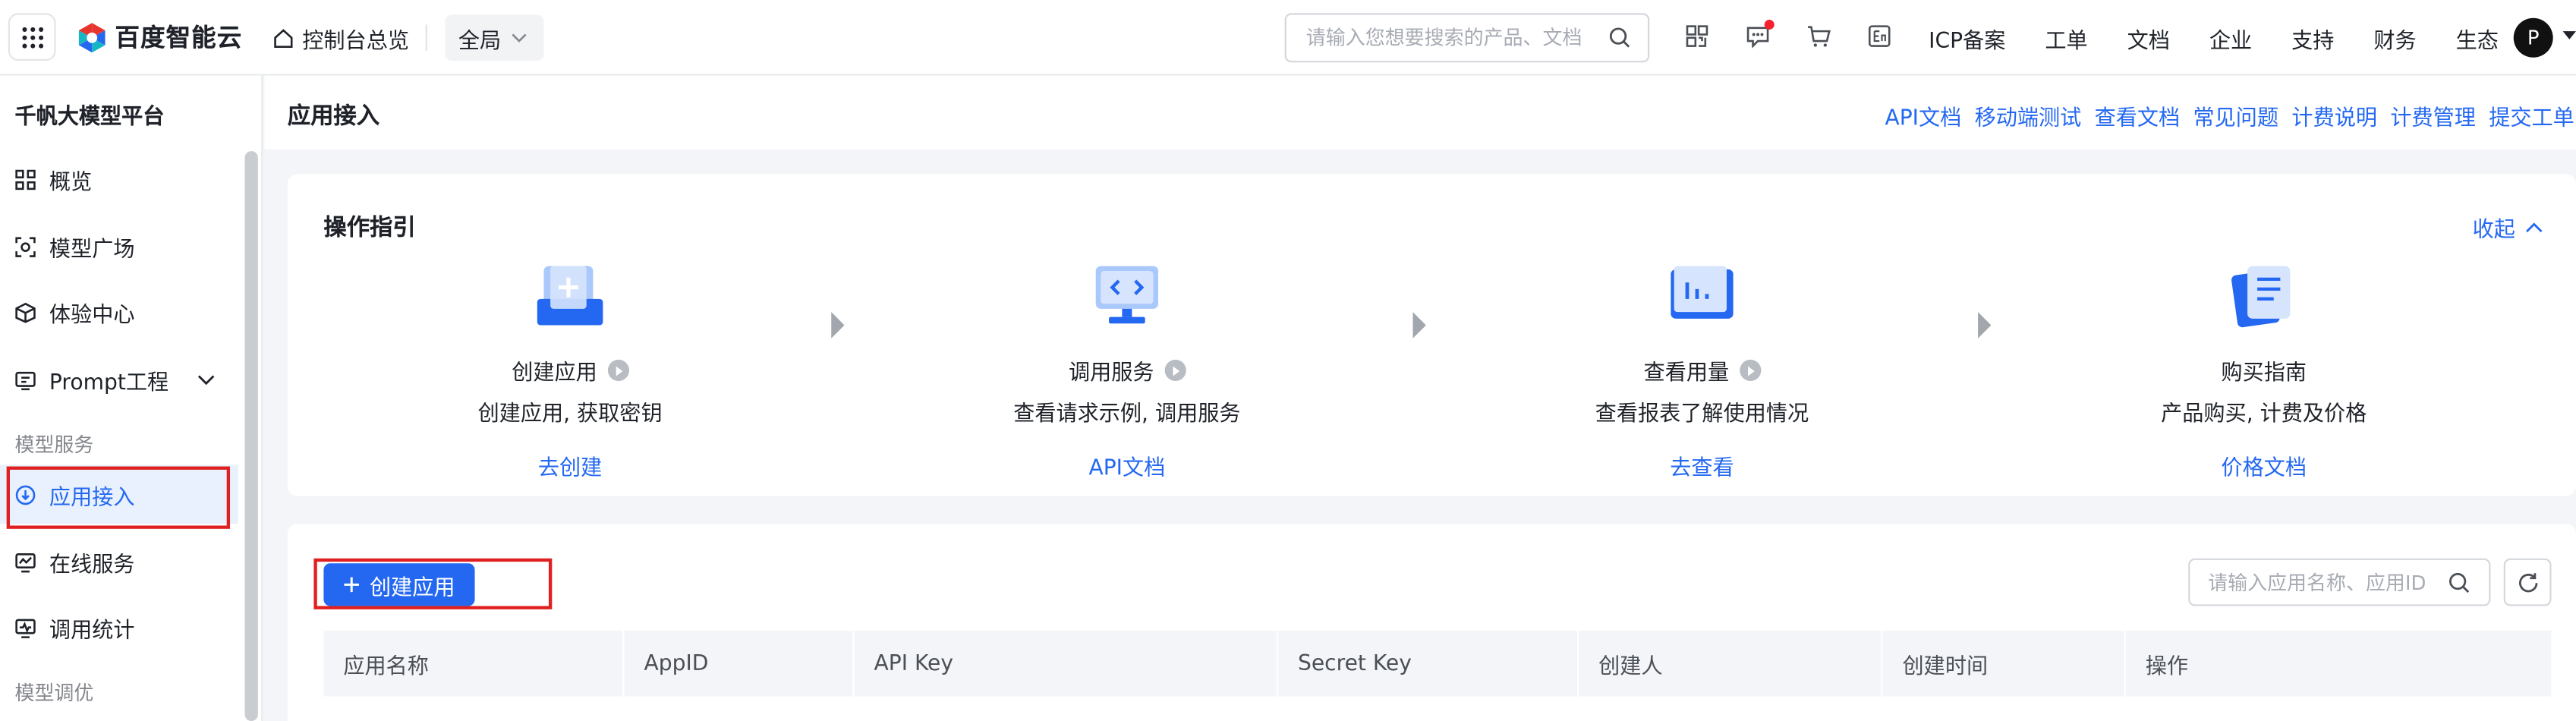 The image size is (2576, 721). I want to click on online-service-icon, so click(25, 562).